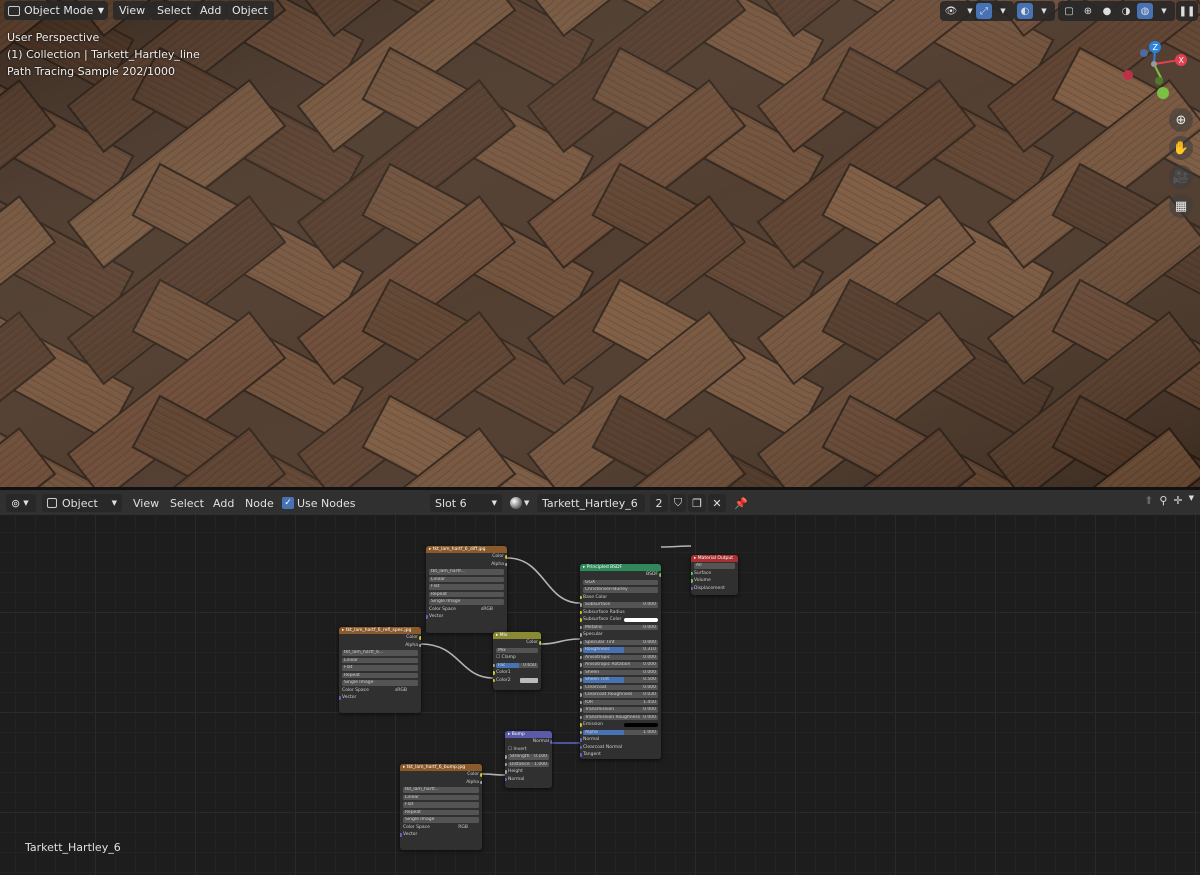 The image size is (1200, 875). Describe the element at coordinates (620, 718) in the screenshot. I see `bsdf-input-row: Transmission Roughness 0.000` at that location.